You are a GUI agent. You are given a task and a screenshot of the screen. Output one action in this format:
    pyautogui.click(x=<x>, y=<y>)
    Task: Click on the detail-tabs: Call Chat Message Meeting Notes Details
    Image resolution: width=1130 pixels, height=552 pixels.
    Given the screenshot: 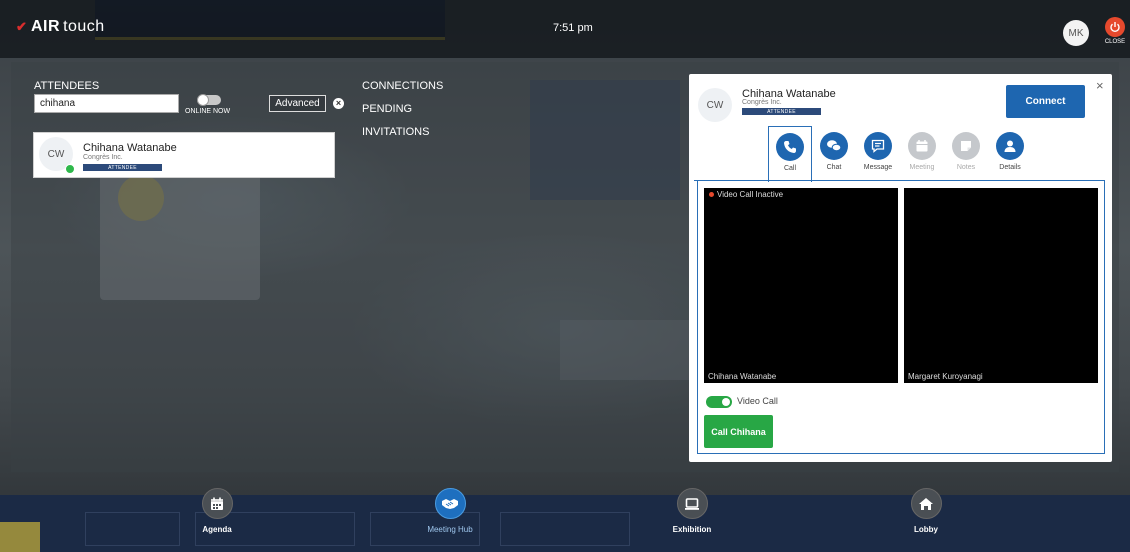 What is the action you would take?
    pyautogui.click(x=903, y=154)
    